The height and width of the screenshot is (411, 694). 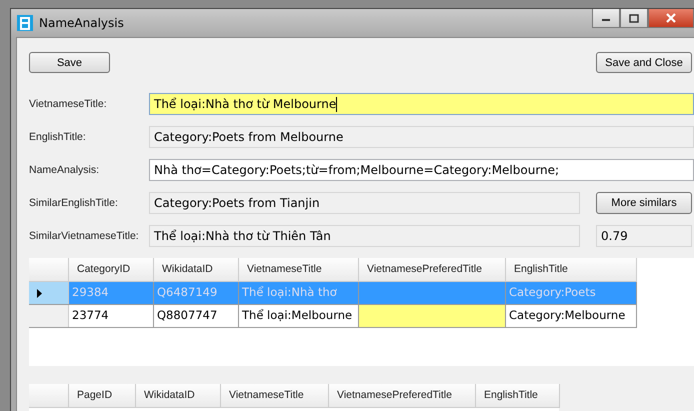 What do you see at coordinates (571, 293) in the screenshot?
I see `table-cell: Category:Poets` at bounding box center [571, 293].